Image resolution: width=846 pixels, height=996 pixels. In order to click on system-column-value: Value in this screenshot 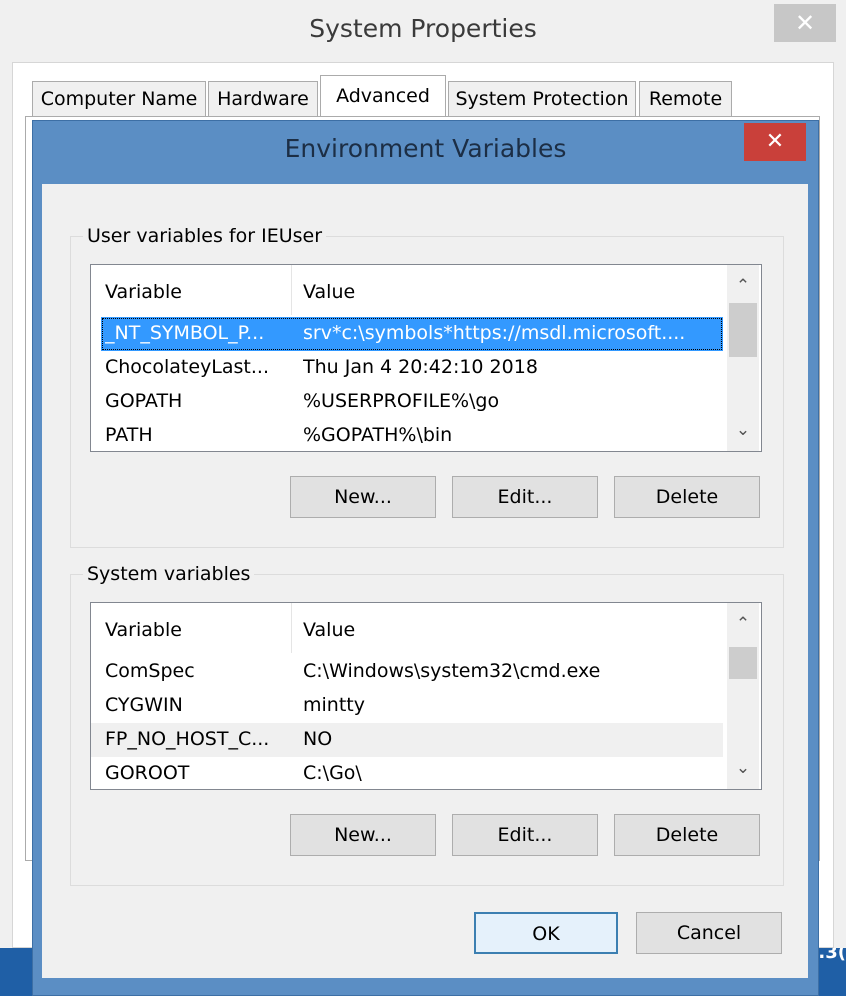, I will do `click(329, 630)`.